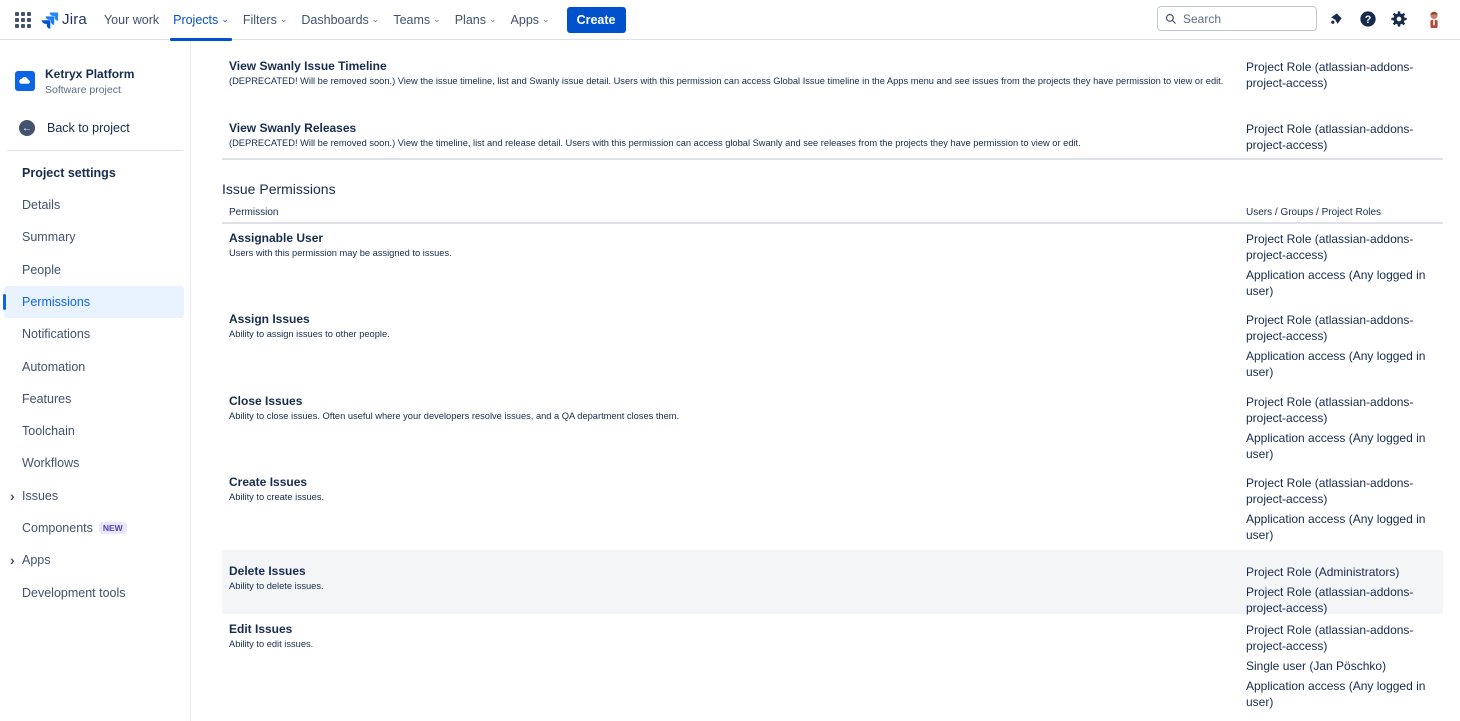  What do you see at coordinates (74, 19) in the screenshot?
I see `jira-logo-text: Jira` at bounding box center [74, 19].